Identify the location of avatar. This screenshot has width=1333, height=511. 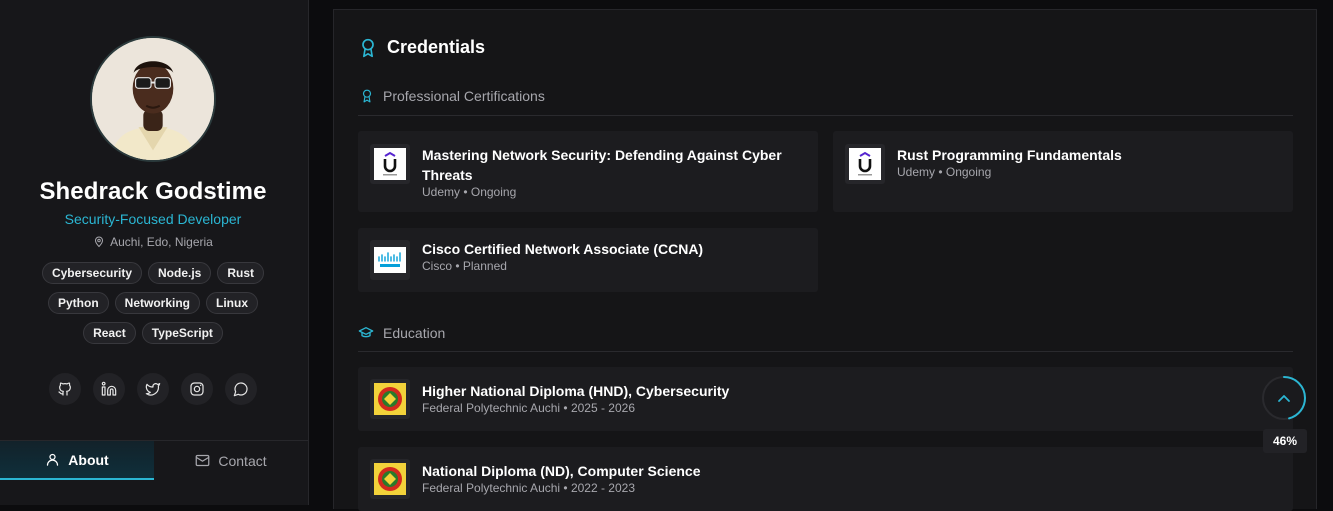
(153, 99).